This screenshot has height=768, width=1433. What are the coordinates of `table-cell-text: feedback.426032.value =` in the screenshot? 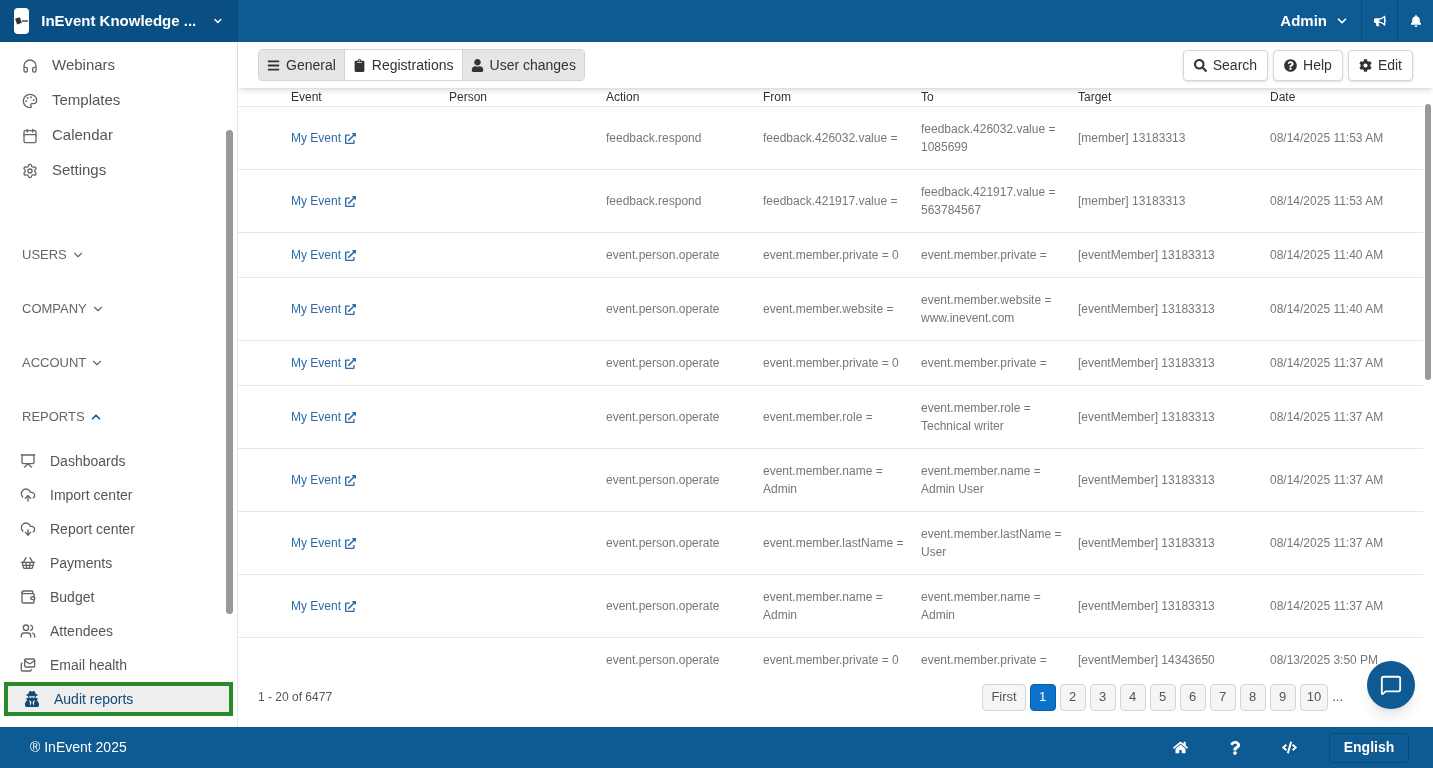 It's located at (831, 138).